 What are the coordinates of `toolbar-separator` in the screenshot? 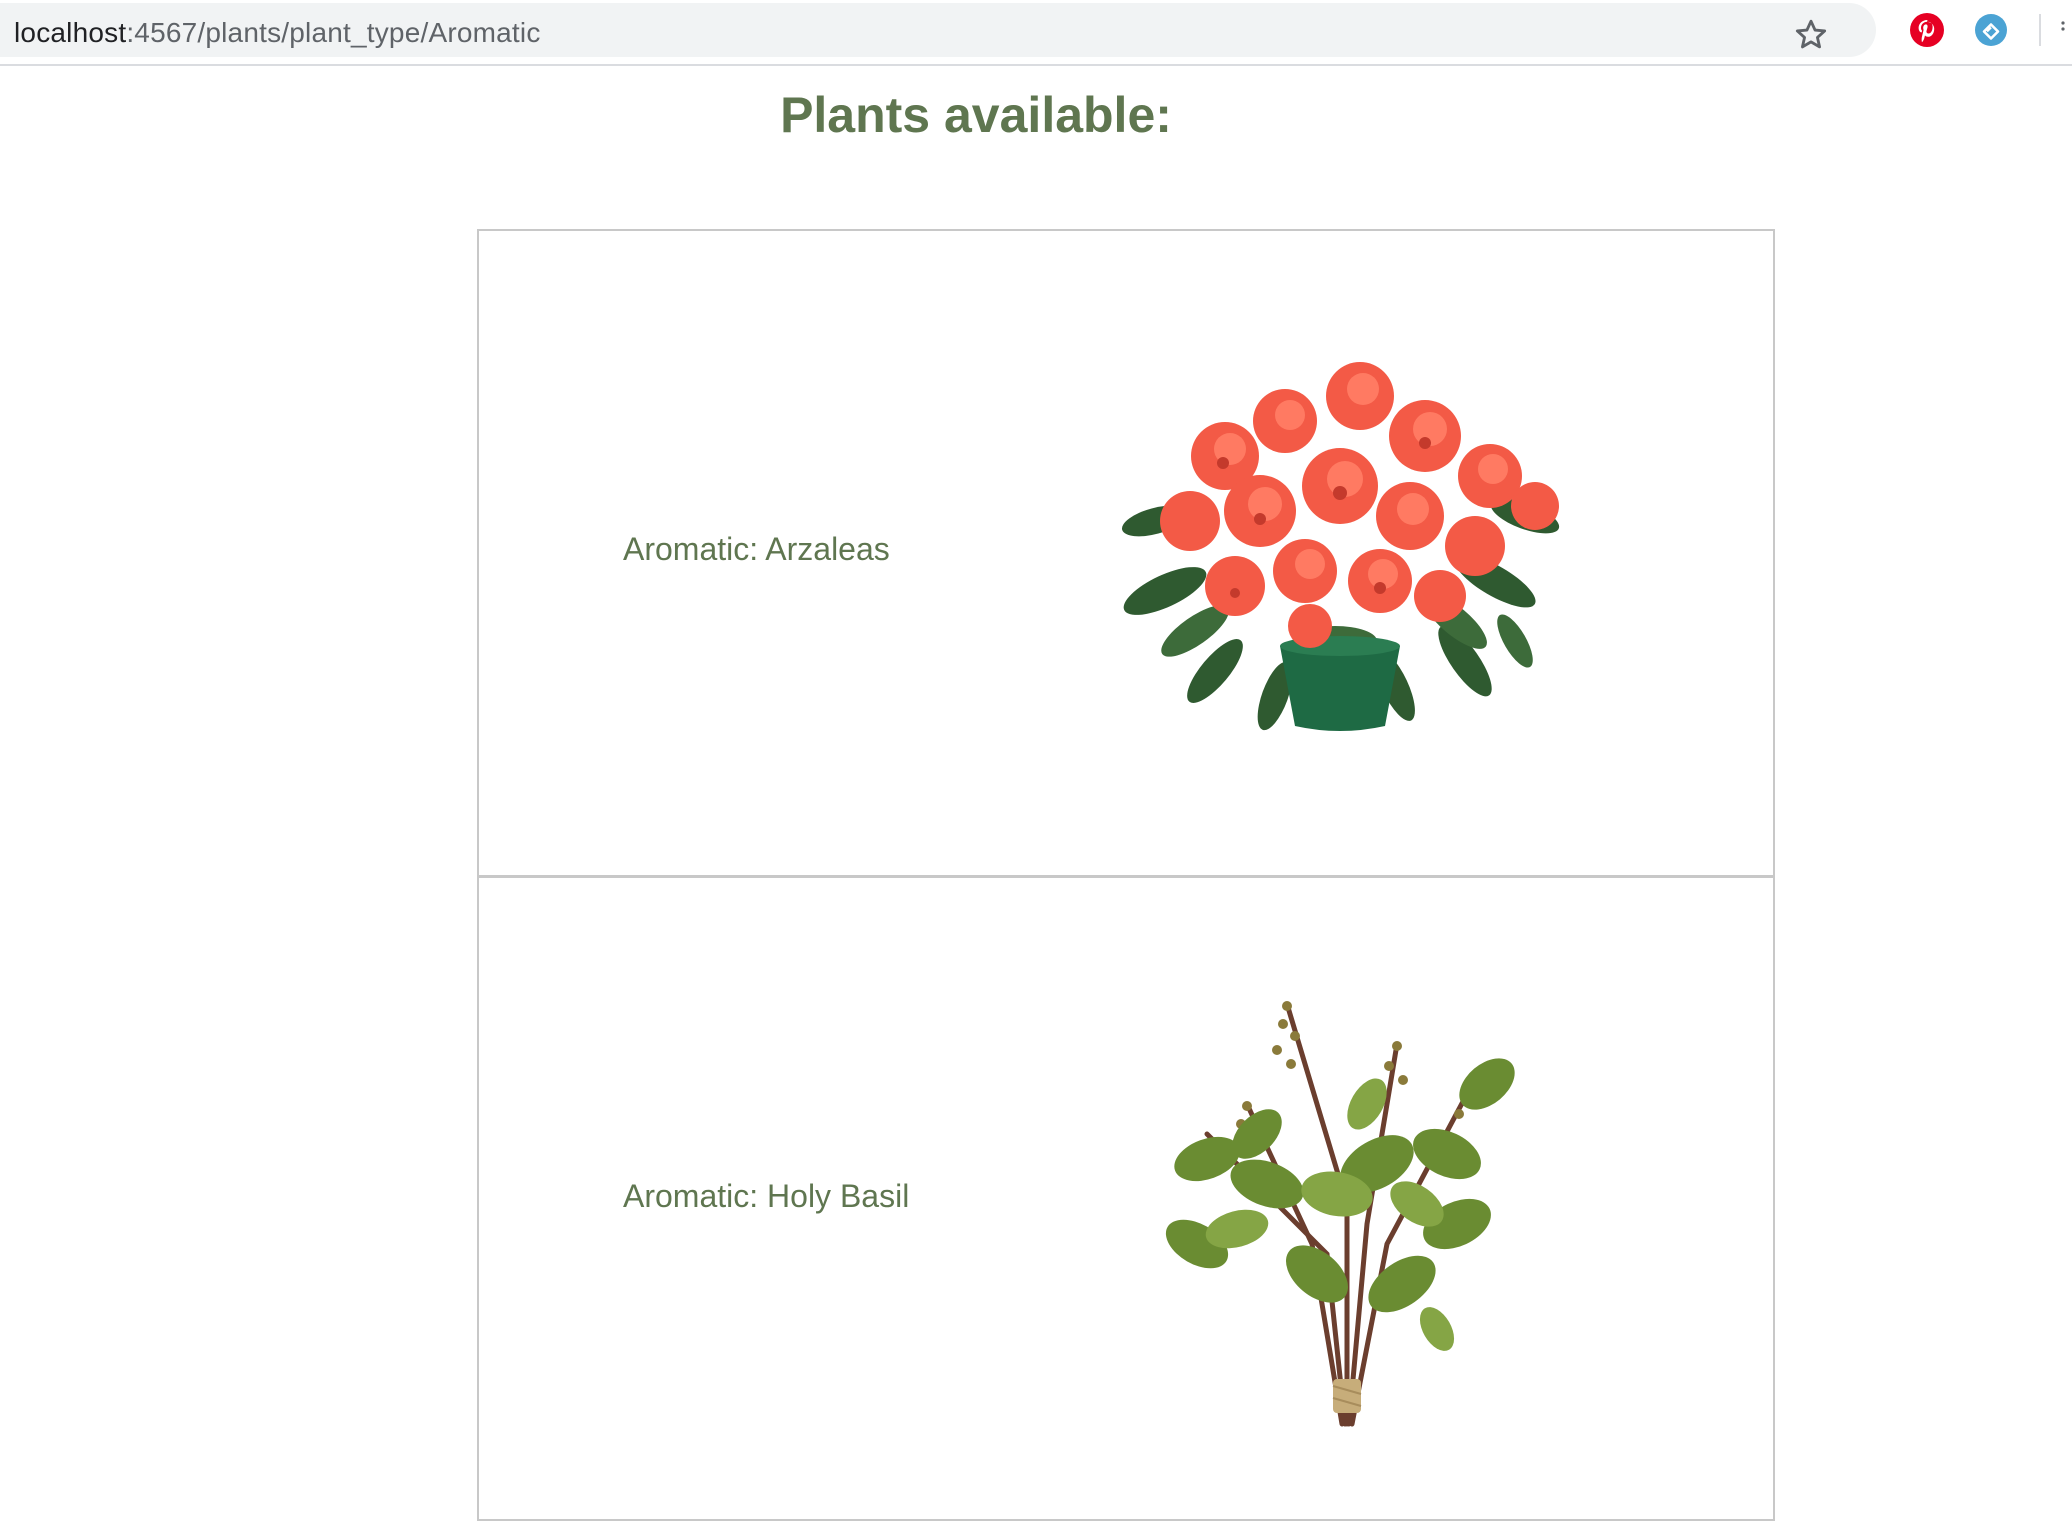 It's located at (2040, 30).